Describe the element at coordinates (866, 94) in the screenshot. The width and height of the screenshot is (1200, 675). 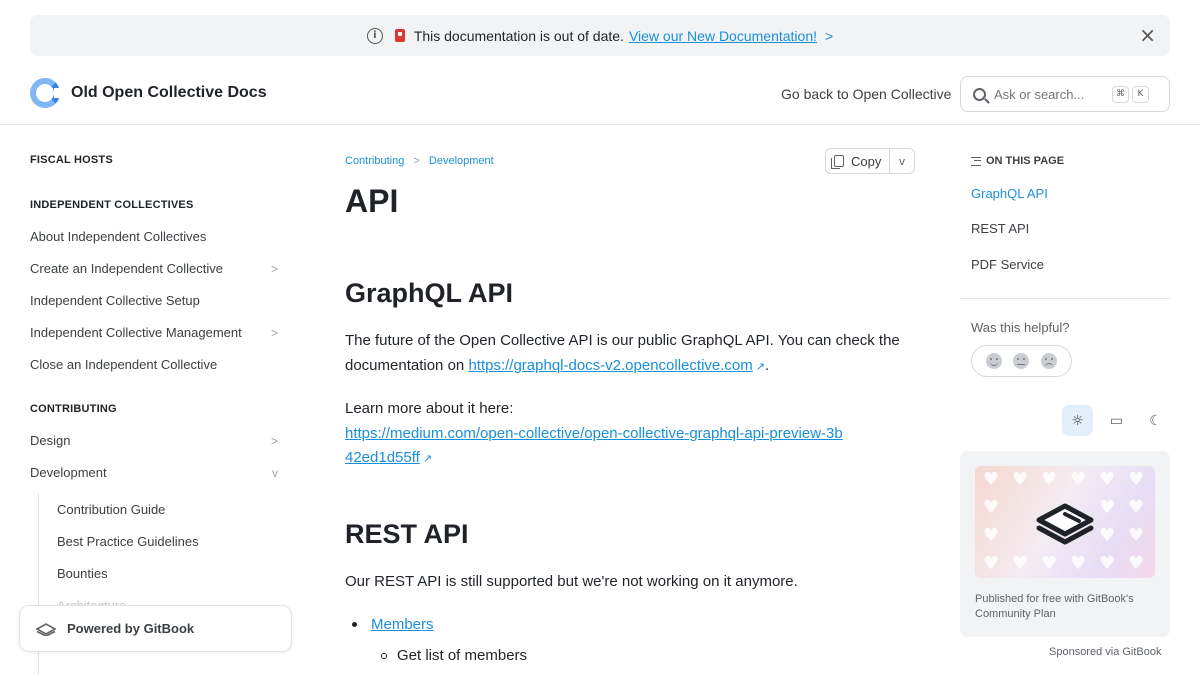
I see `back-to-open-collective-link: Go back to Open Collective` at that location.